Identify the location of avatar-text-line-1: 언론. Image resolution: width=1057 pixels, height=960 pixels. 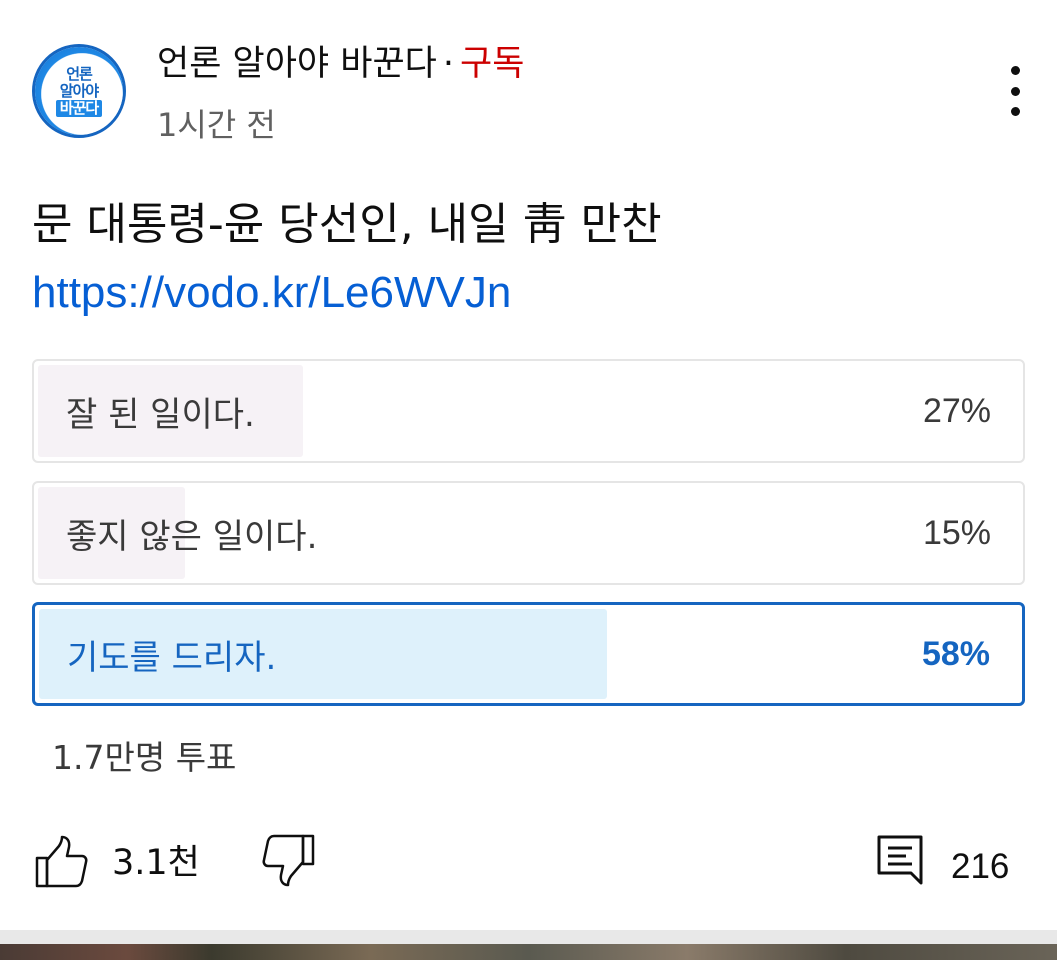
(79, 73).